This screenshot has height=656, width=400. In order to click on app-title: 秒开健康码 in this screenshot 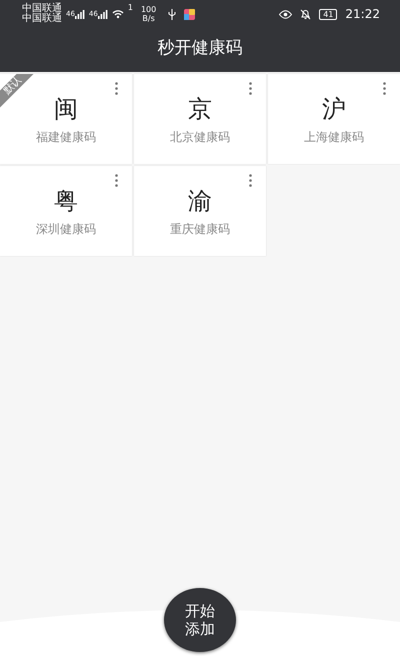, I will do `click(200, 48)`.